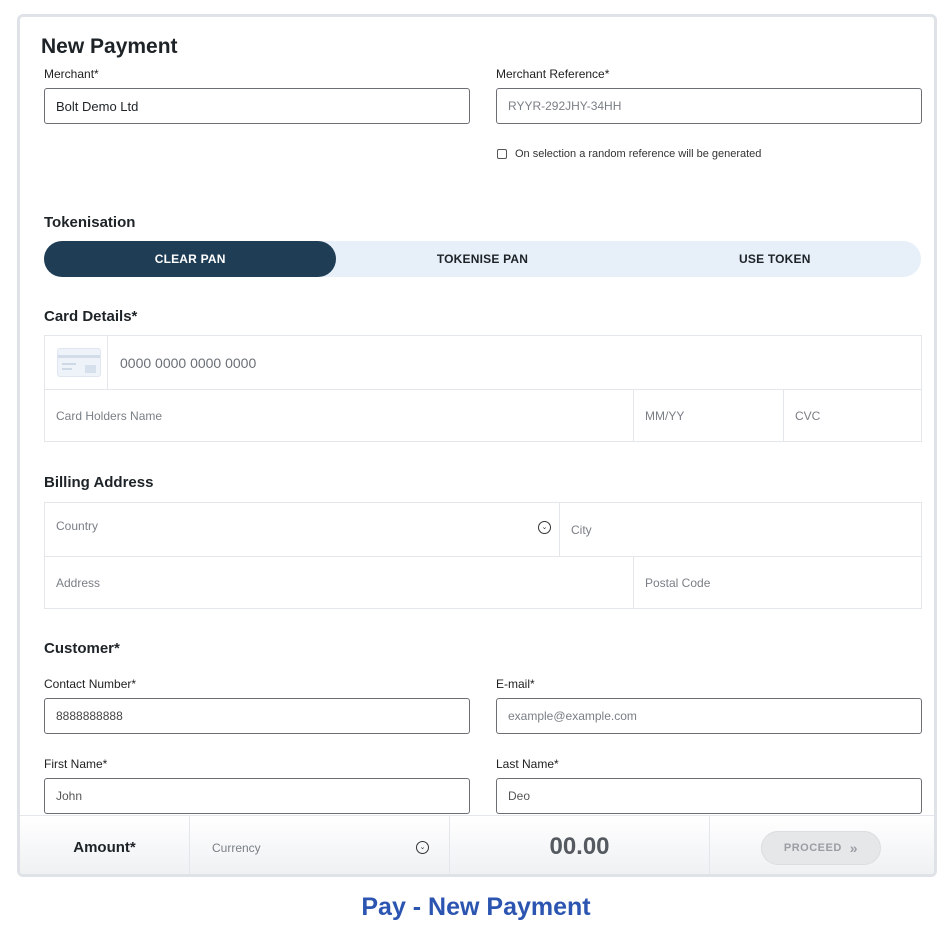 The width and height of the screenshot is (952, 948). I want to click on country-select: Country, so click(285, 526).